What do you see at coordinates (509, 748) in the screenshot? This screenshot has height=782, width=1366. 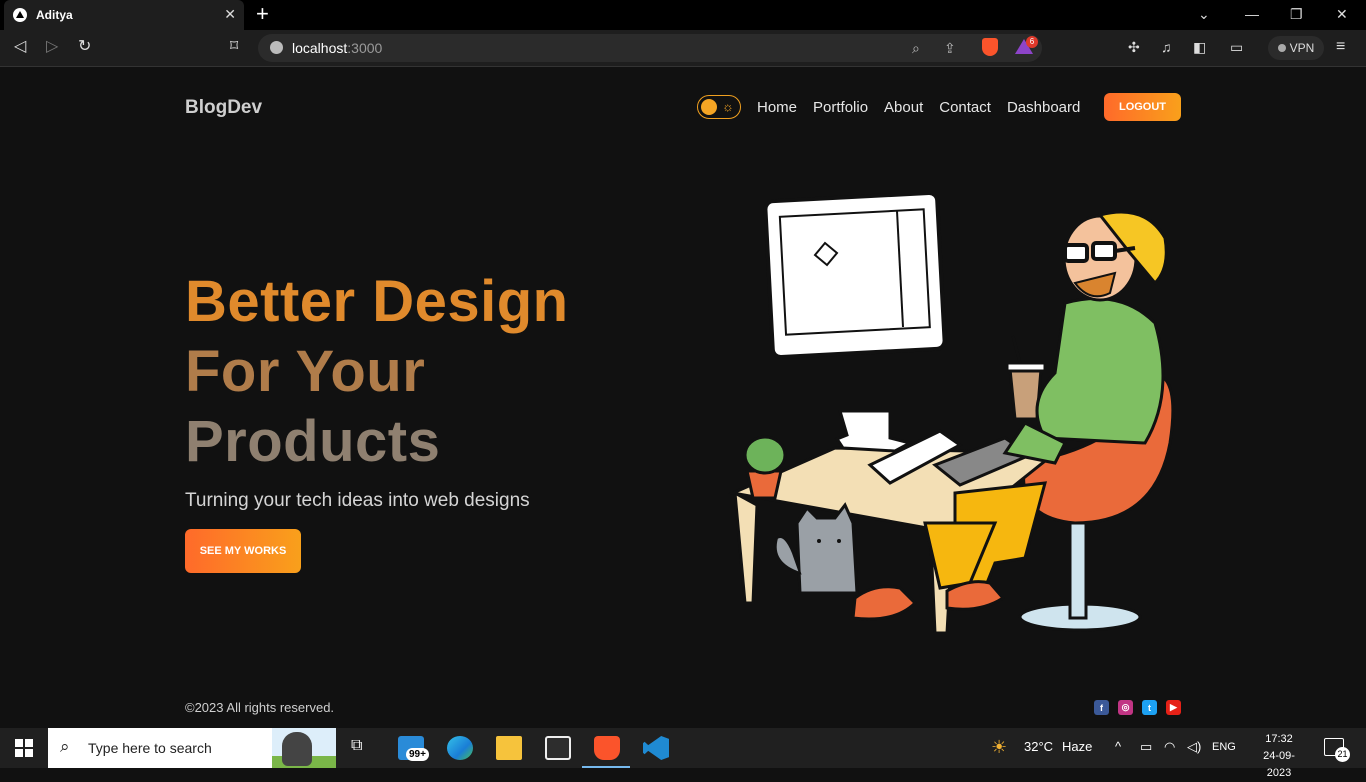 I see `file-explorer-icon` at bounding box center [509, 748].